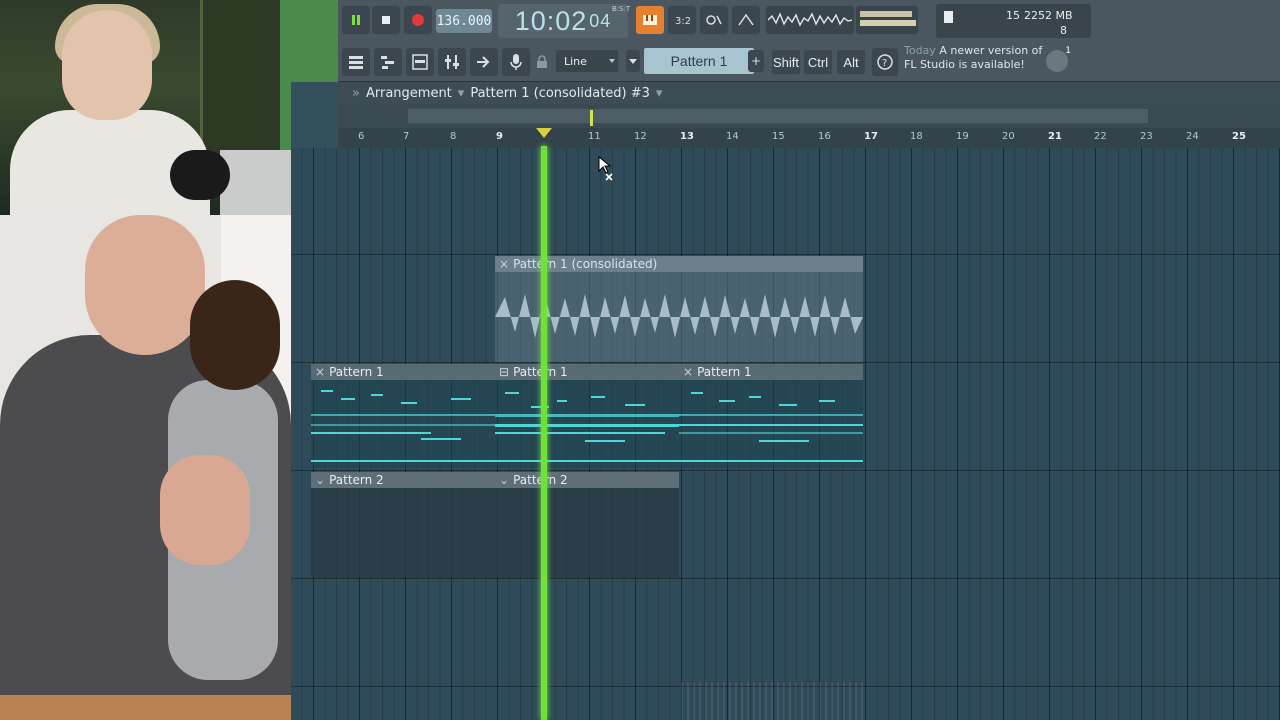 Image resolution: width=1280 pixels, height=720 pixels. I want to click on channel-rack-button, so click(420, 62).